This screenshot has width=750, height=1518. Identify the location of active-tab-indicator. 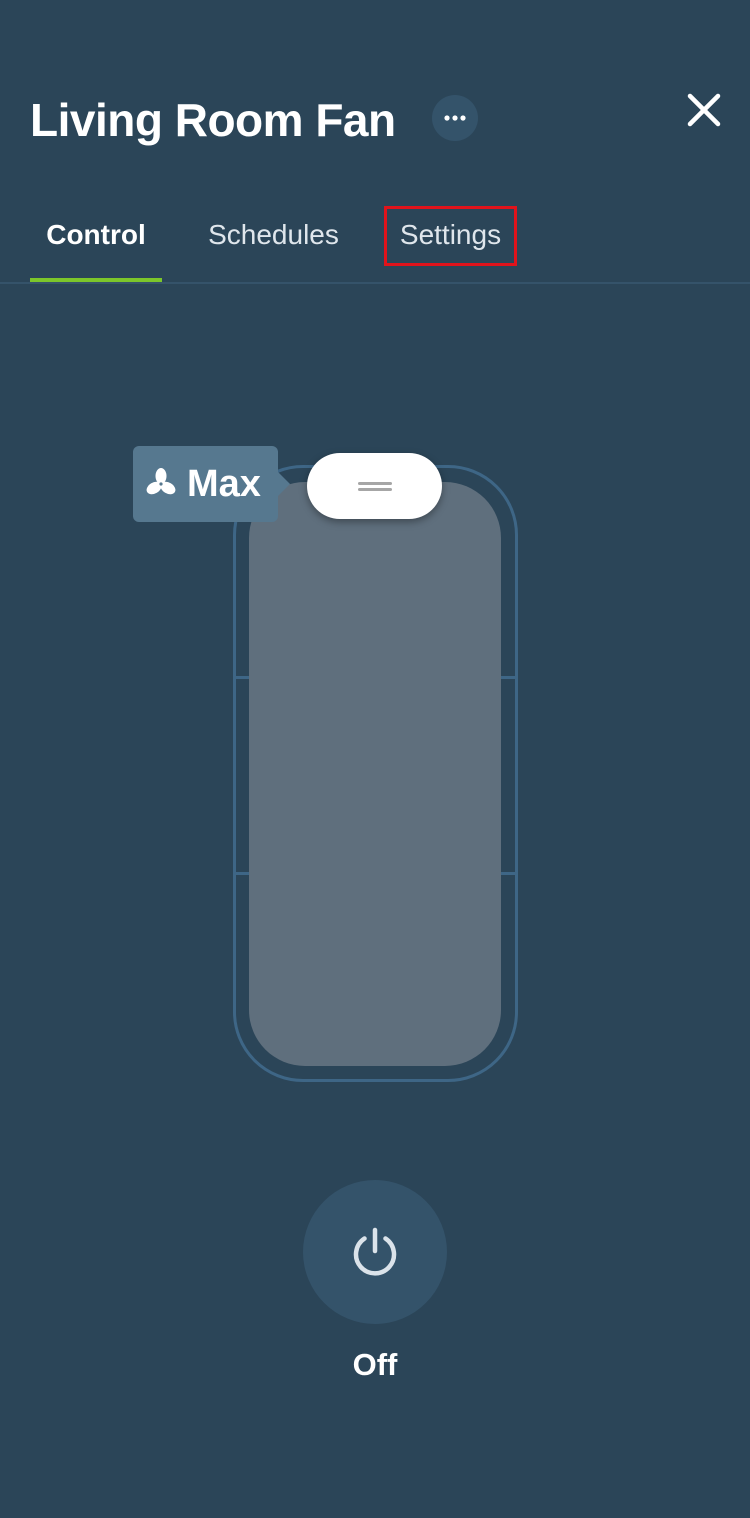
(96, 280).